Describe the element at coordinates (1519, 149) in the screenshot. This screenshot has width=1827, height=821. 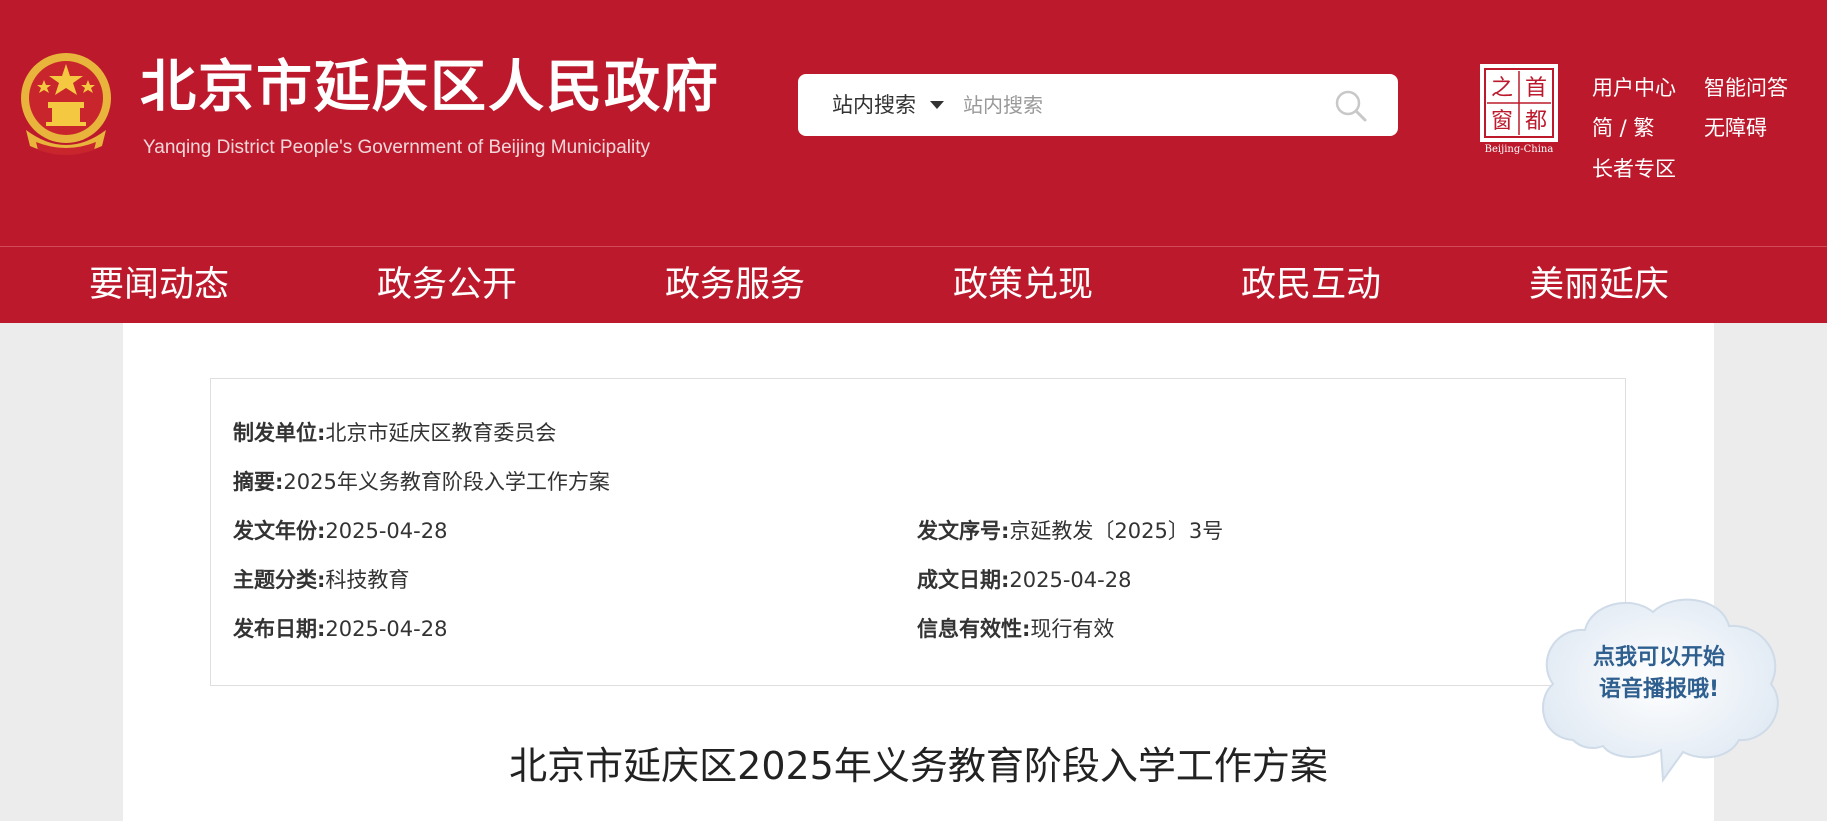
I see `svg-text: Beijing-China` at that location.